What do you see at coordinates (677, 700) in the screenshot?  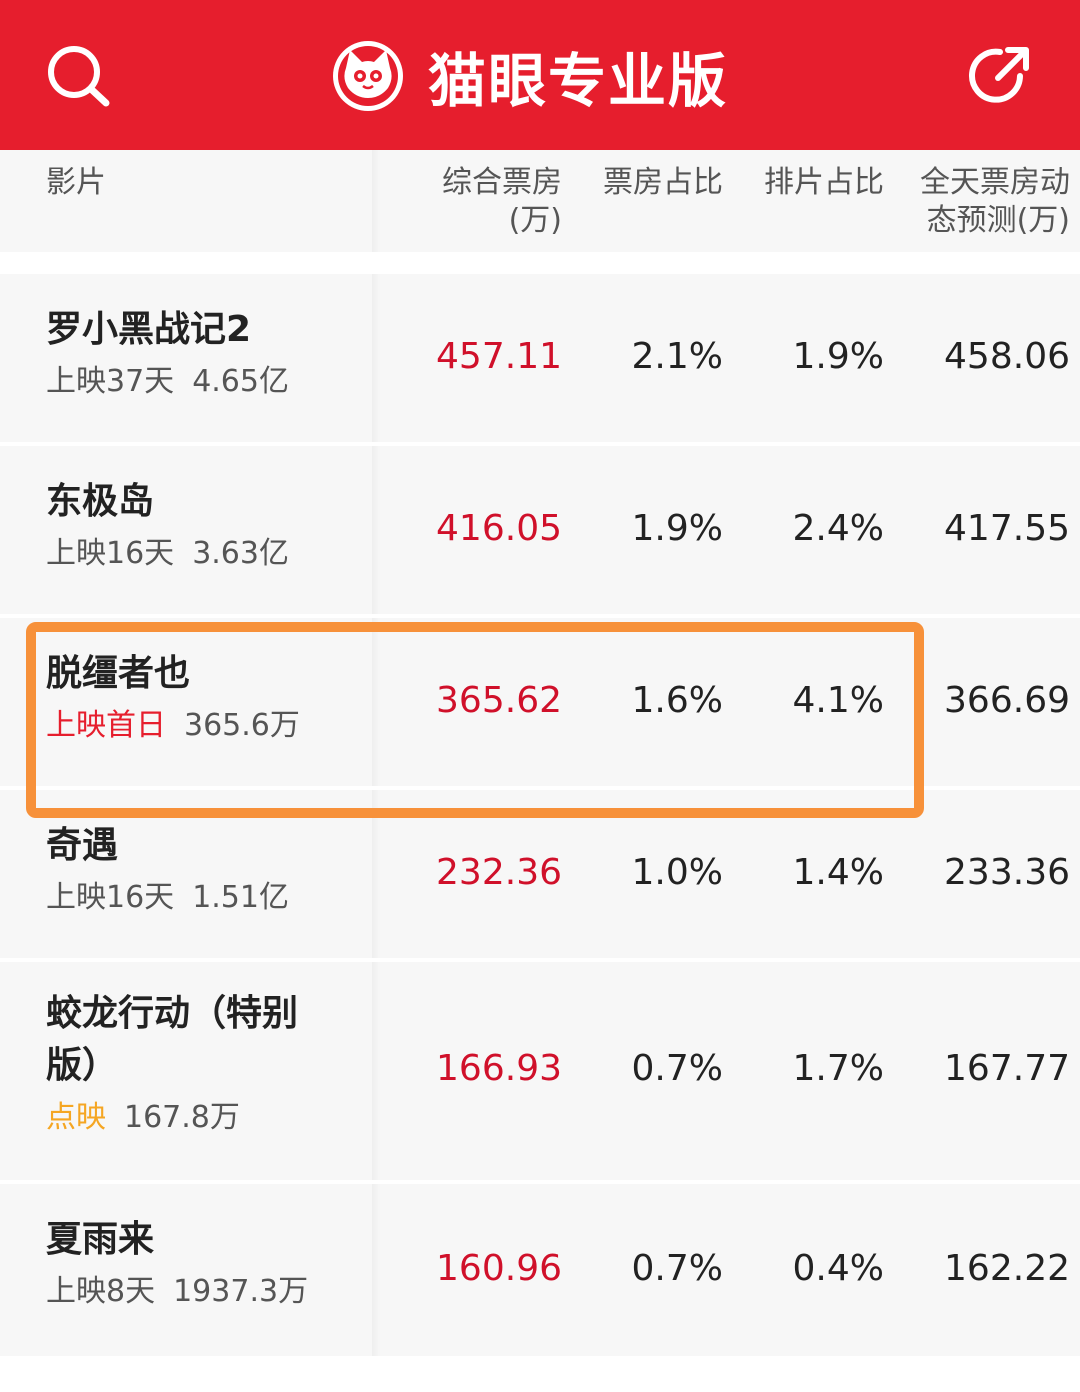 I see `box-share-value: 1.6%` at bounding box center [677, 700].